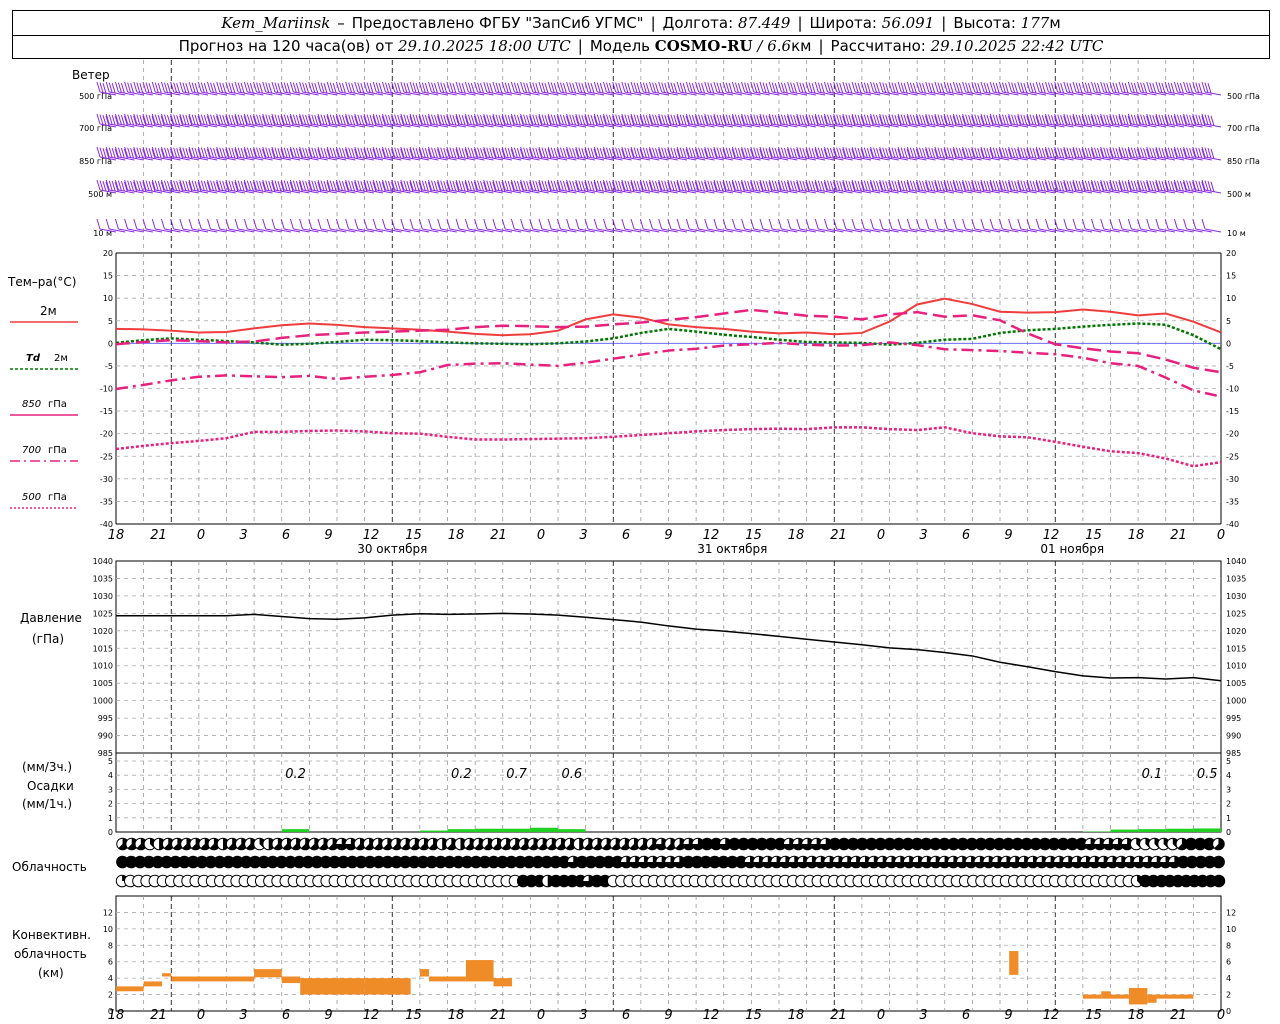  What do you see at coordinates (105, 718) in the screenshot?
I see `pressure-tick: 995` at bounding box center [105, 718].